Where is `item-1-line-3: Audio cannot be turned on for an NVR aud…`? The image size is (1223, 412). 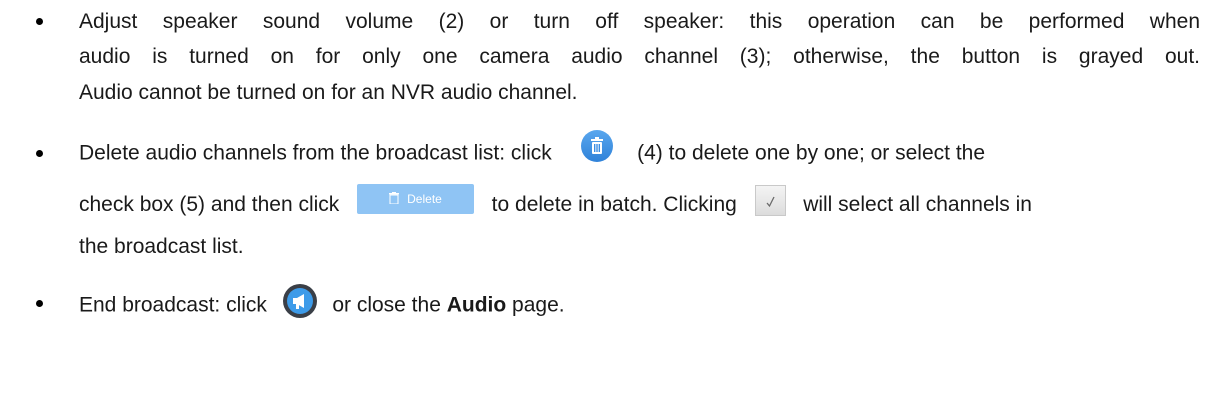
item-1-line-3: Audio cannot be turned on for an NVR aud… is located at coordinates (328, 92).